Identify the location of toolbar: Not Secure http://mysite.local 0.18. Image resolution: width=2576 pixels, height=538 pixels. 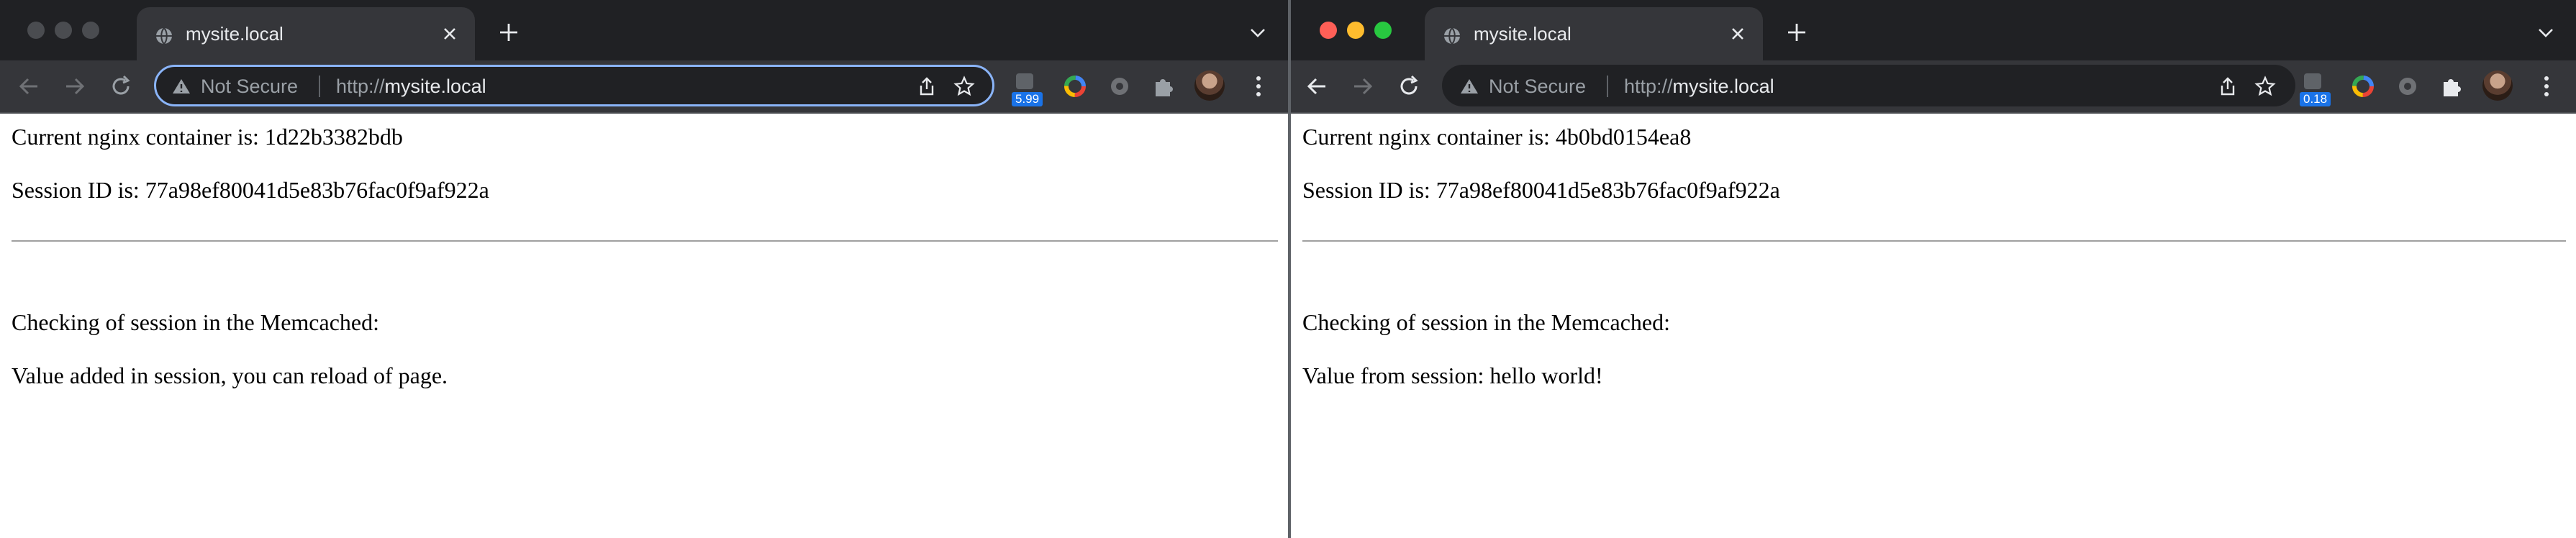
(1934, 87).